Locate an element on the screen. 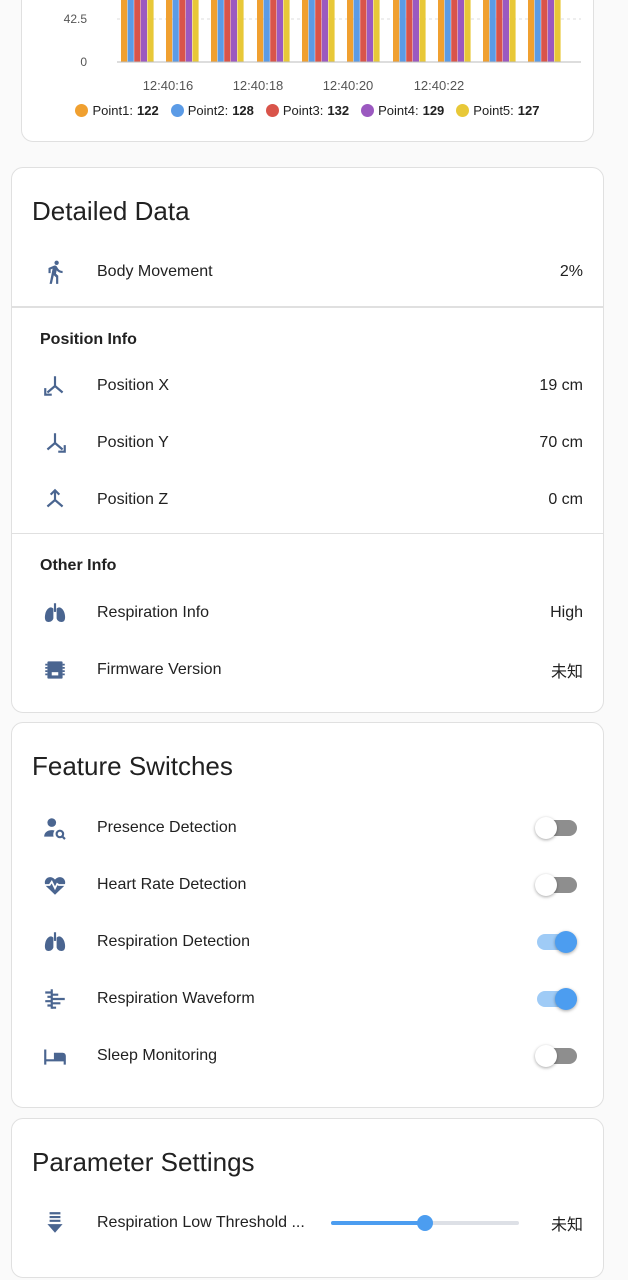 The image size is (628, 1280). firmware-version-value: 未知 is located at coordinates (566, 672).